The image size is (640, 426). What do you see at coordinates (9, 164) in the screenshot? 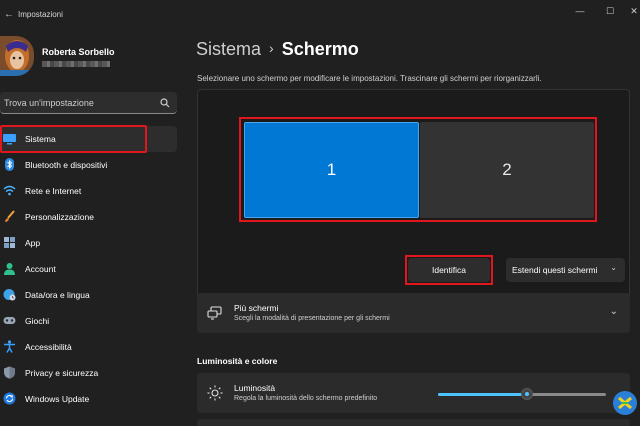
I see `bluetooth-icon` at bounding box center [9, 164].